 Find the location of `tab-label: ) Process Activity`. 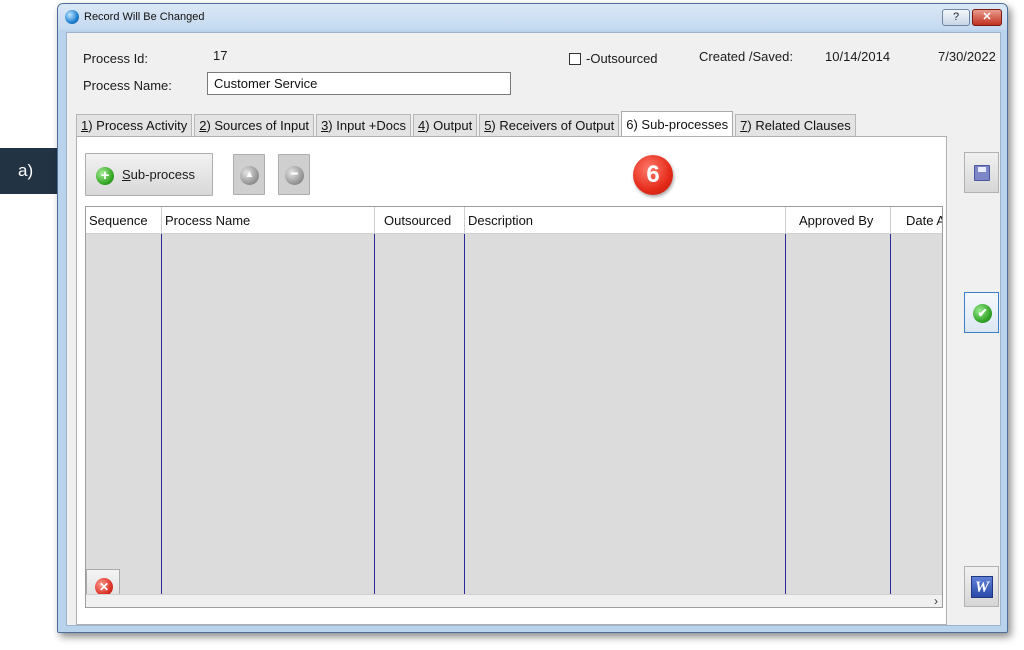

tab-label: ) Process Activity is located at coordinates (138, 125).